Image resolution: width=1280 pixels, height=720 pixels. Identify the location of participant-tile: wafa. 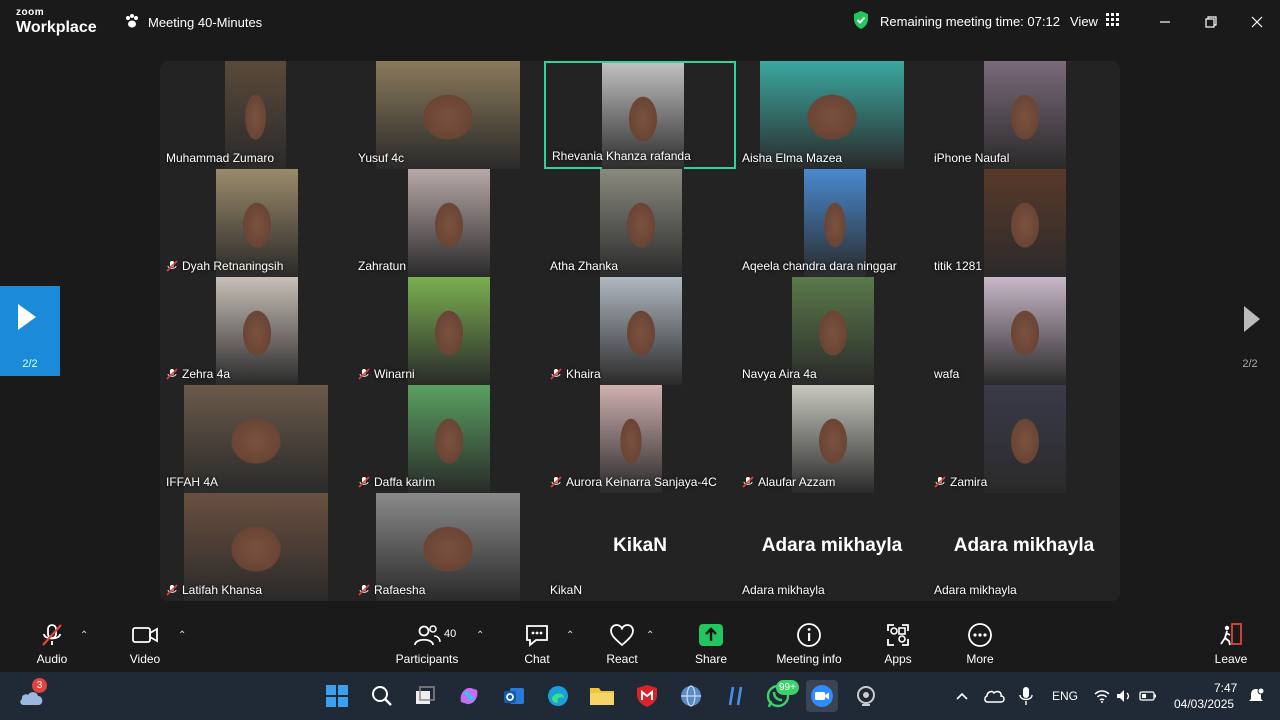
(1024, 331).